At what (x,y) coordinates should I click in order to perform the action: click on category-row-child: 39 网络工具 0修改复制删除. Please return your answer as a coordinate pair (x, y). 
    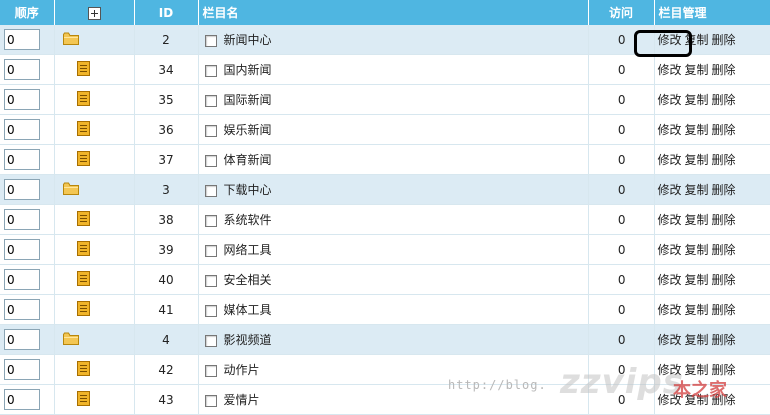
    Looking at the image, I should click on (385, 249).